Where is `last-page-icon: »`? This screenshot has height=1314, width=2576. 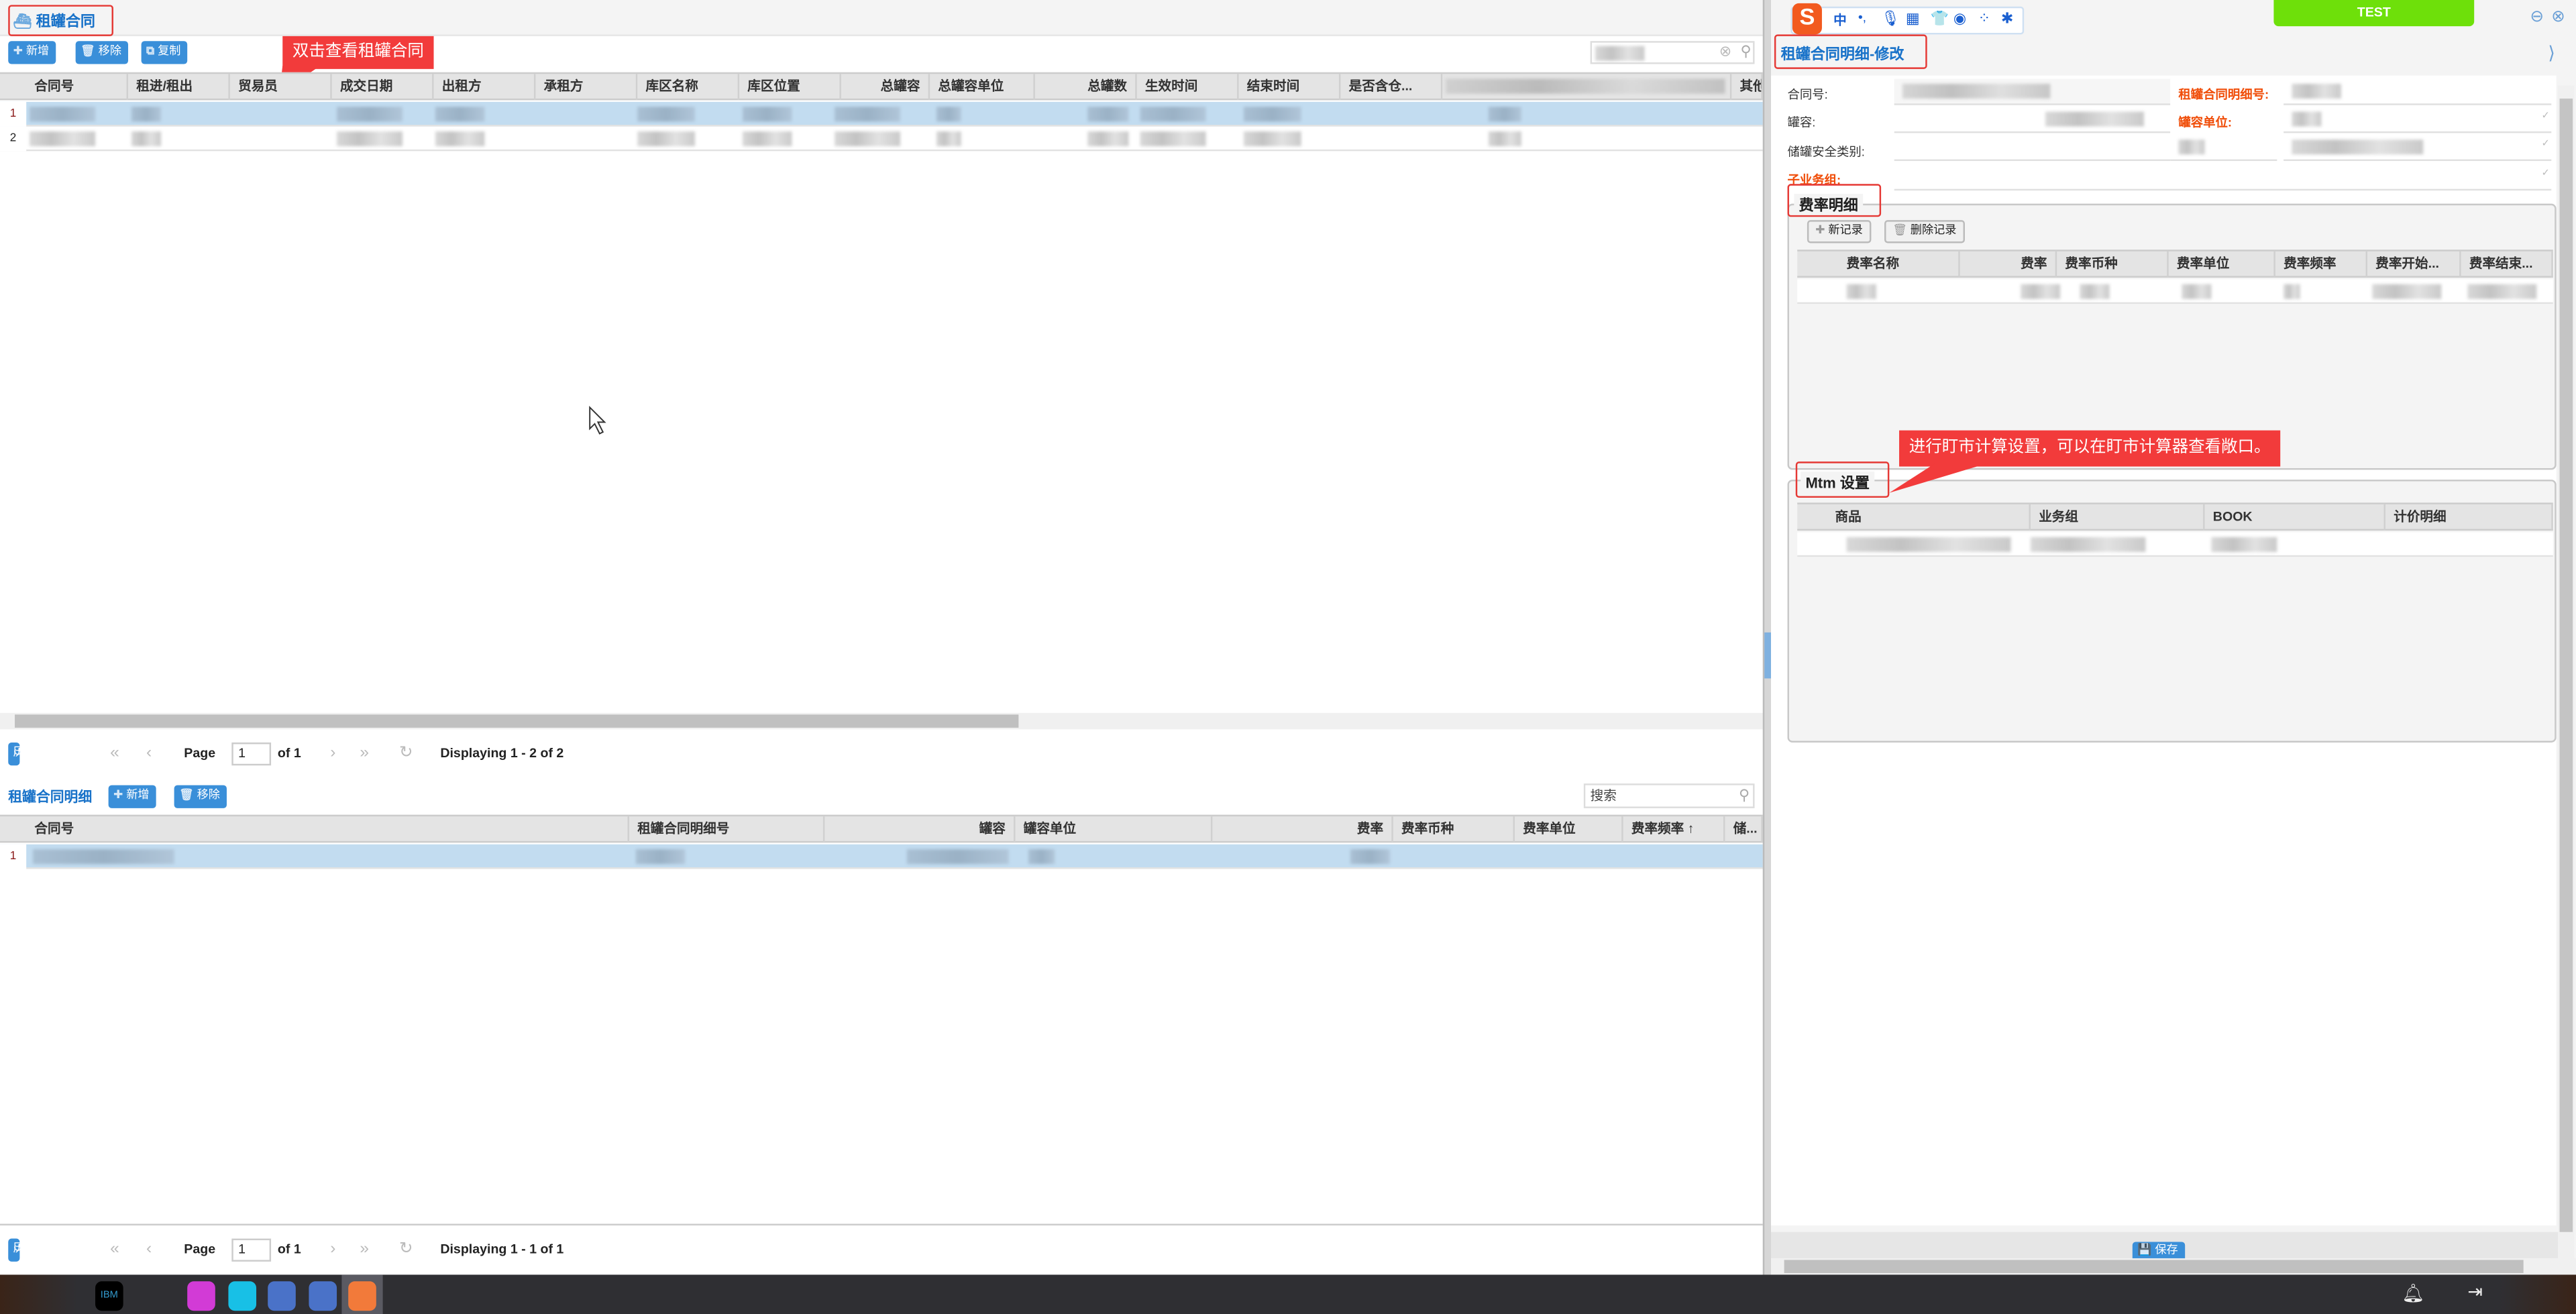 last-page-icon: » is located at coordinates (364, 754).